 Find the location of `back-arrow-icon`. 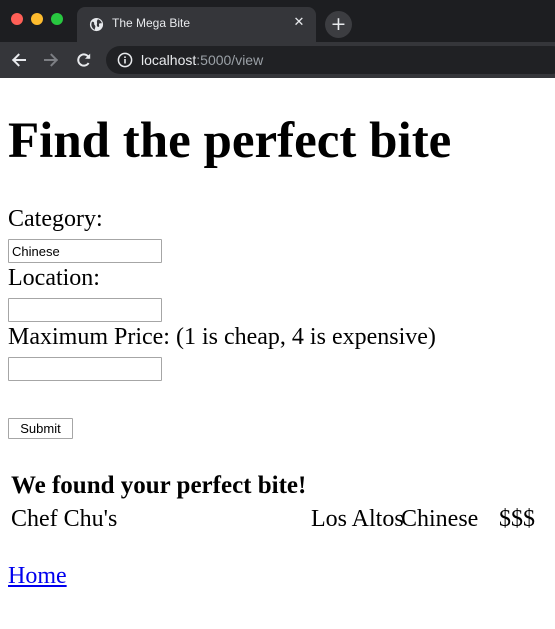

back-arrow-icon is located at coordinates (19, 60).